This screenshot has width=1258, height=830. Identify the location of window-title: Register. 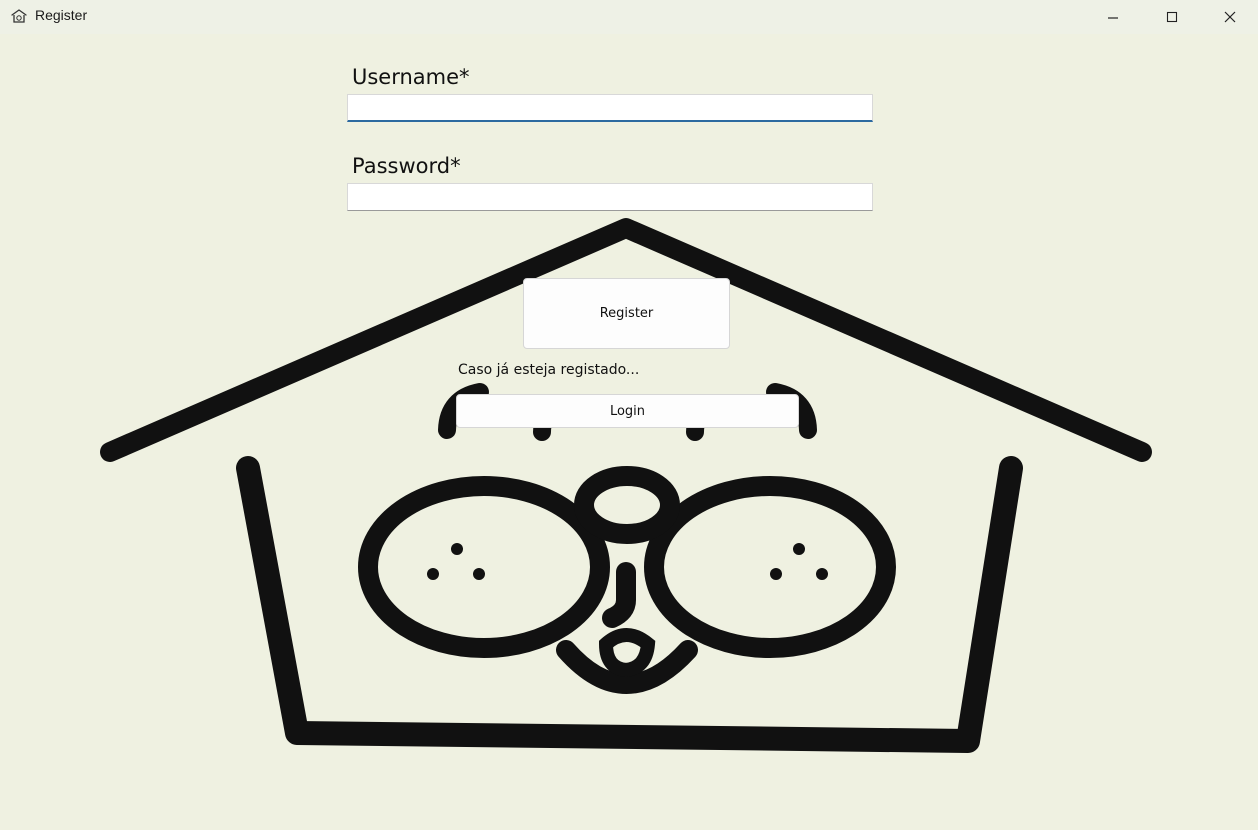
(61, 15).